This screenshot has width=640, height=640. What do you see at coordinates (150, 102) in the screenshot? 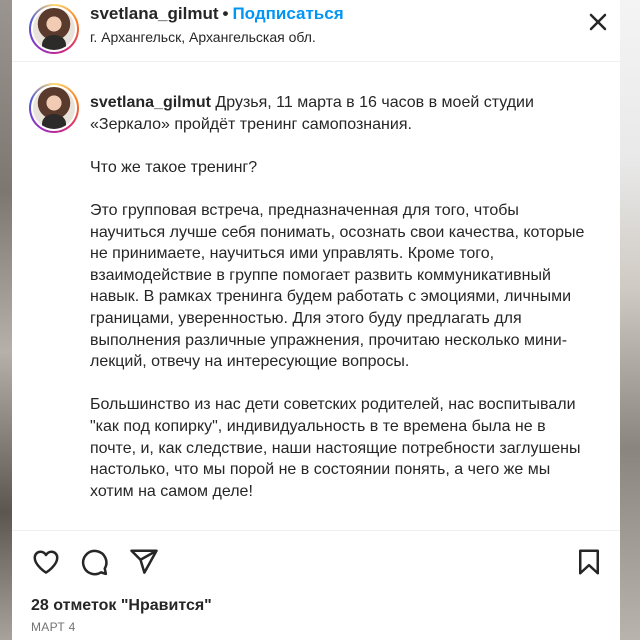
I see `caption-username-link: svetlana_gilmut` at bounding box center [150, 102].